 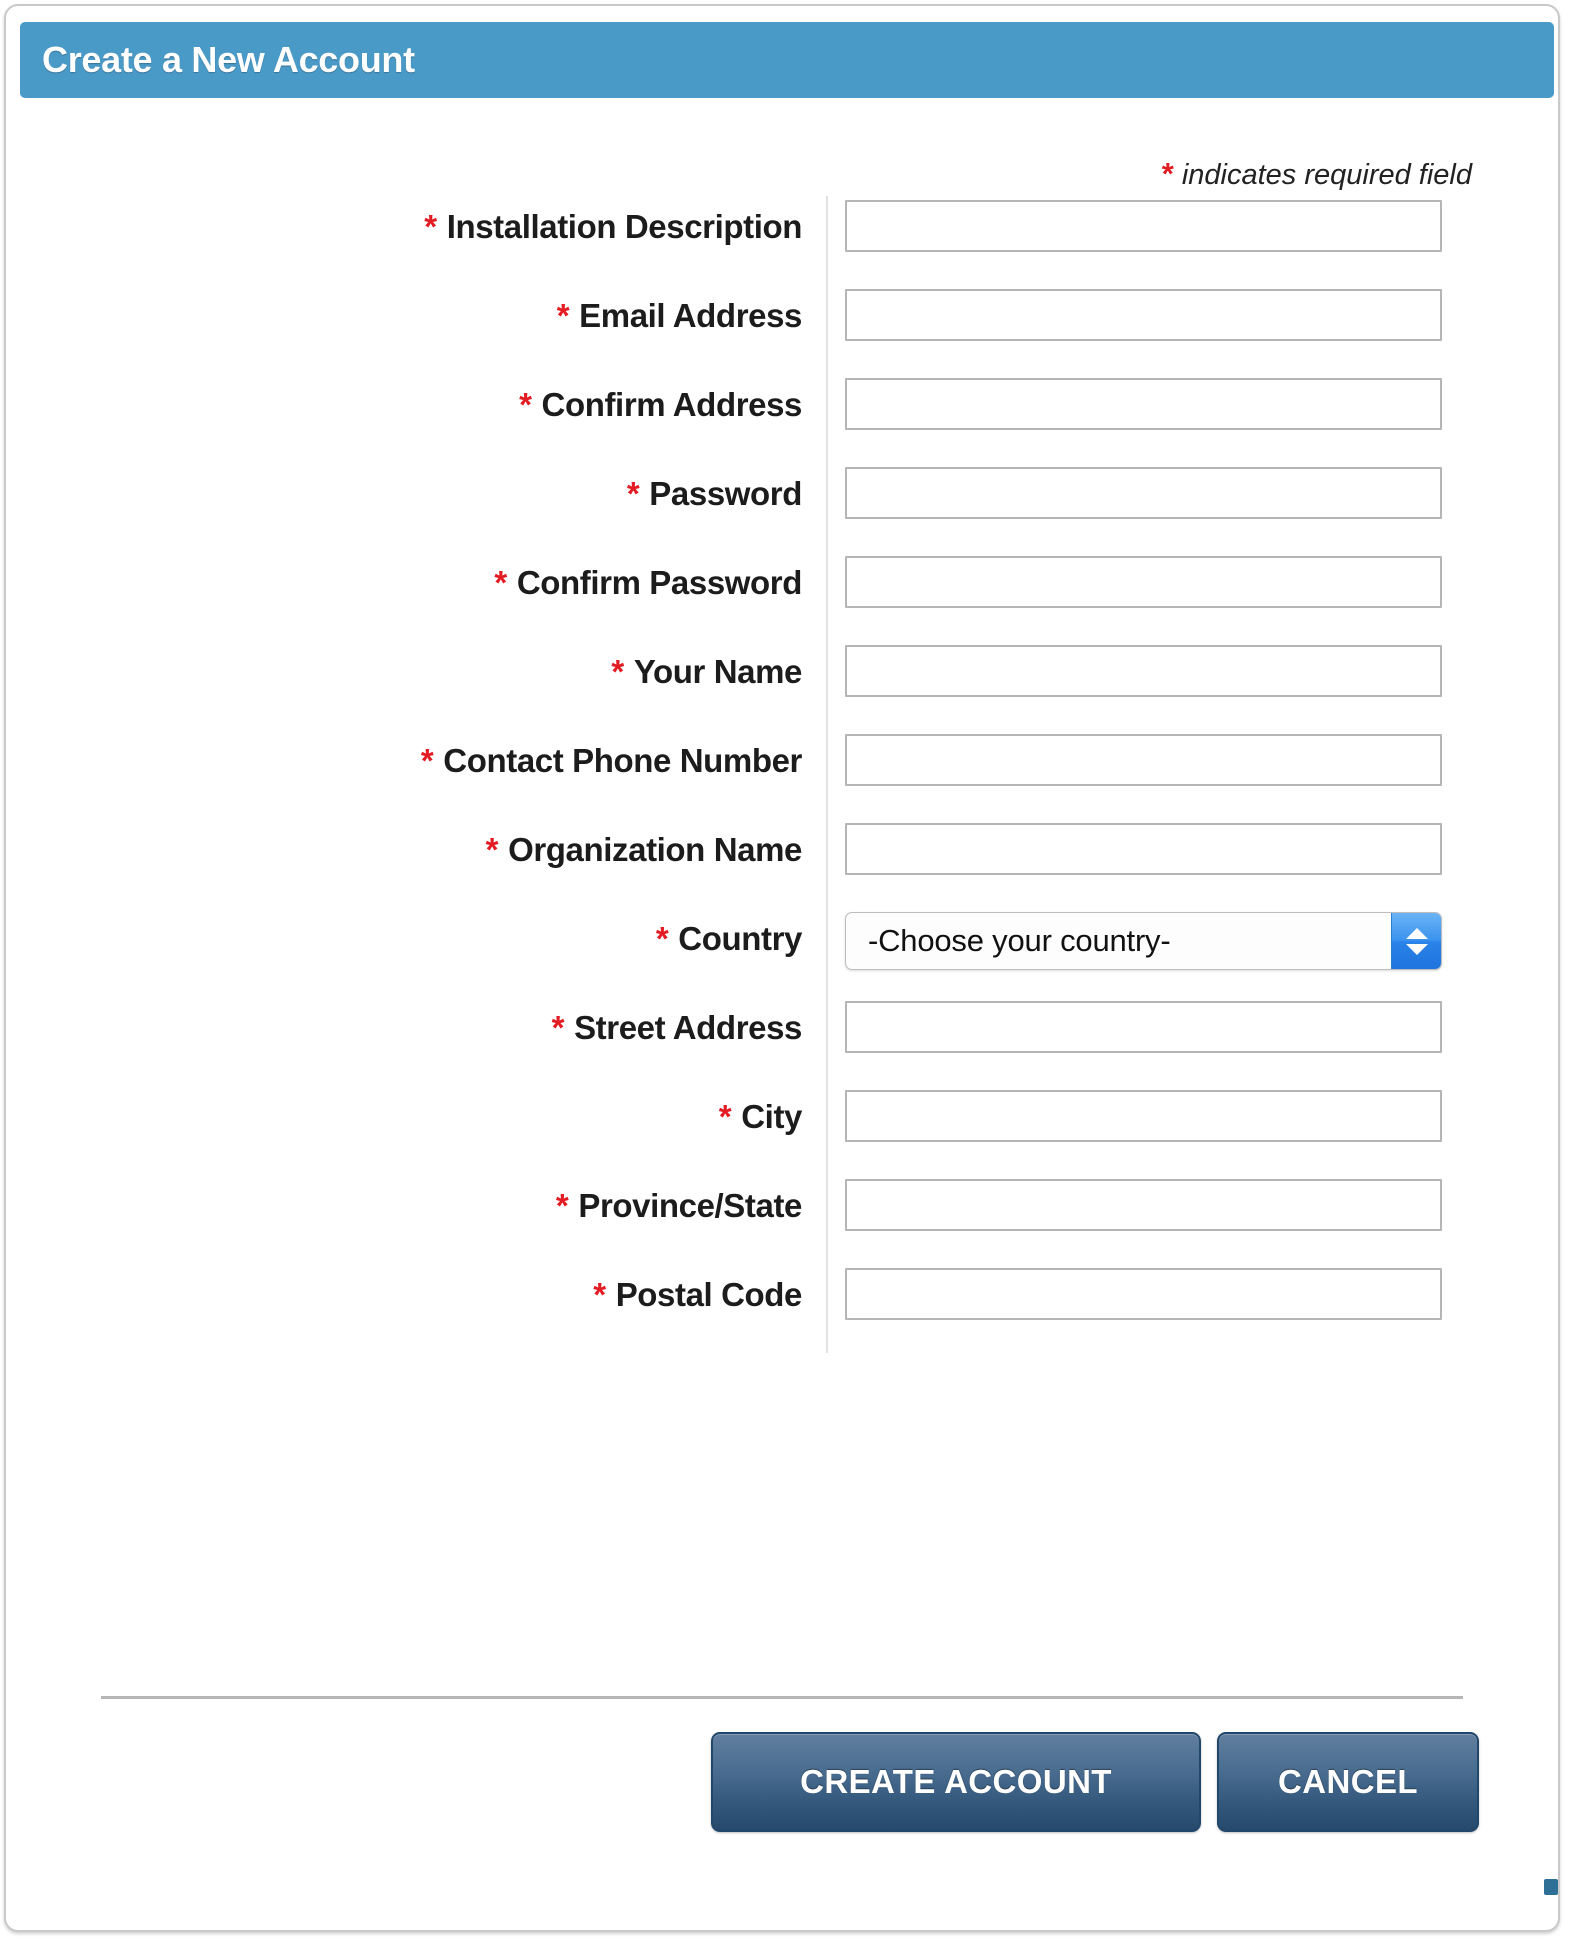 What do you see at coordinates (659, 582) in the screenshot?
I see `field-label-text: Confirm Password` at bounding box center [659, 582].